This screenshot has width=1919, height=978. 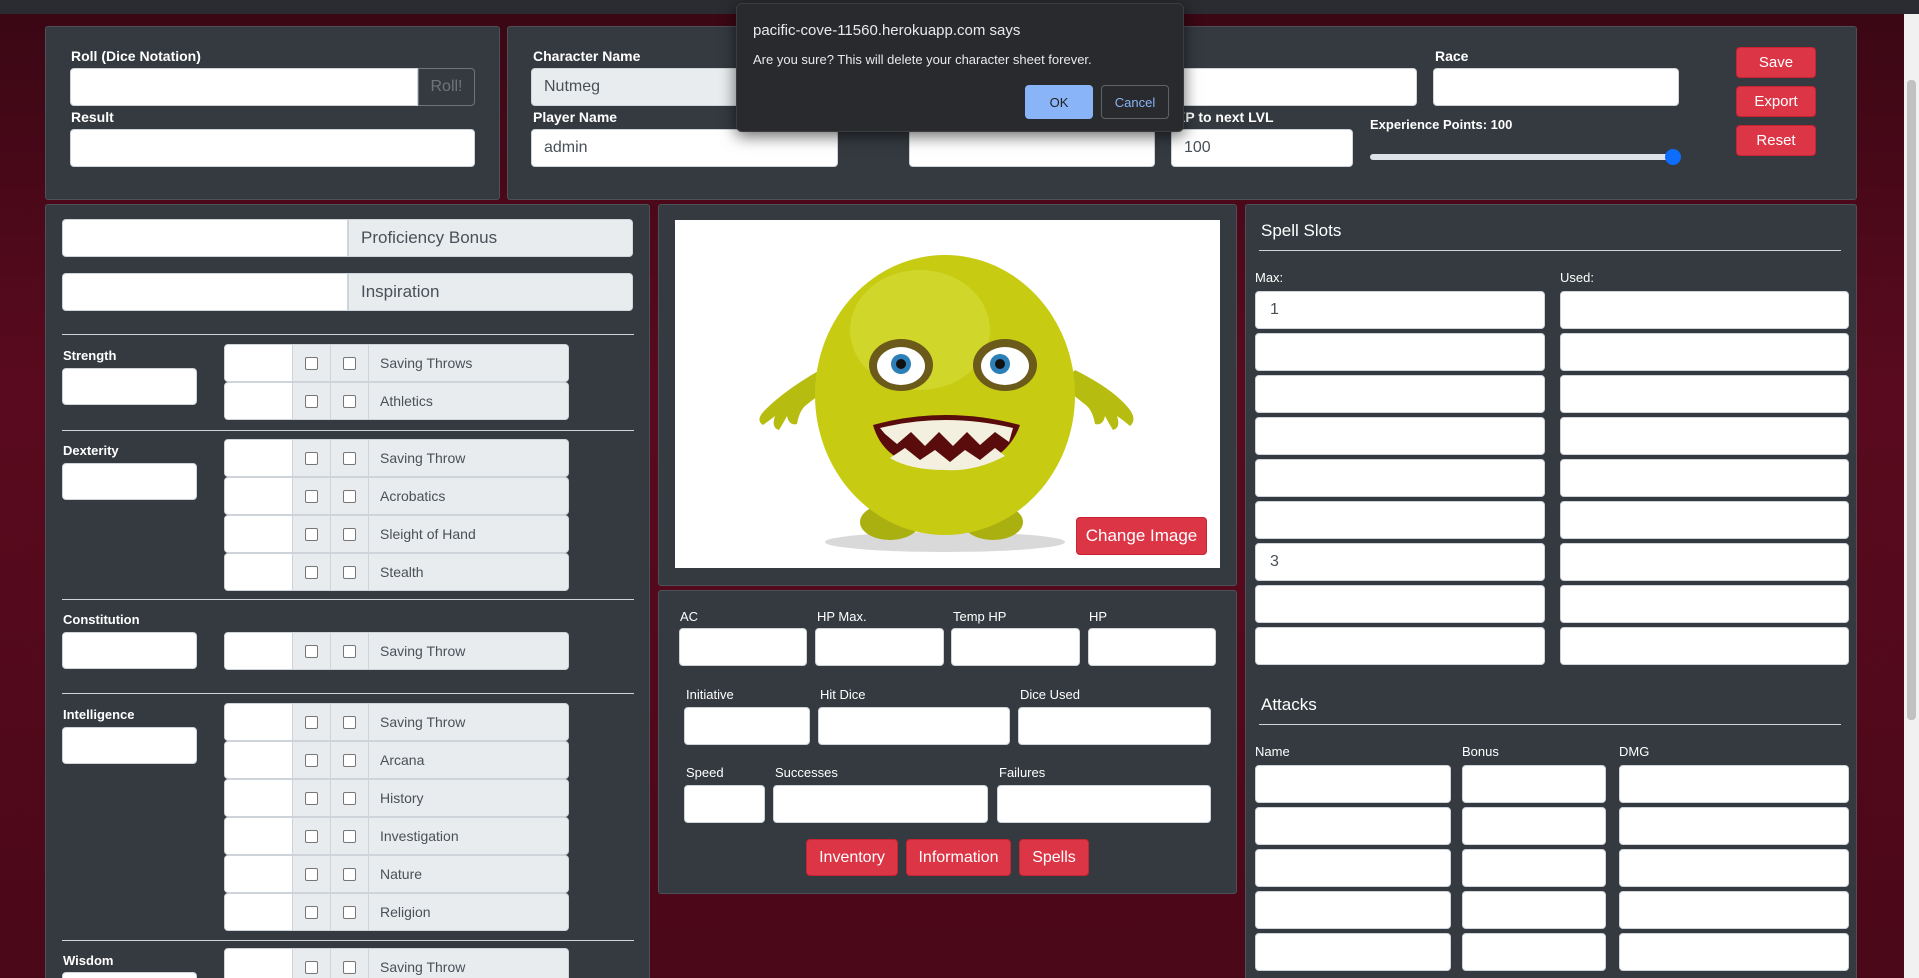 What do you see at coordinates (396, 912) in the screenshot?
I see `skill-row-religion: Religion` at bounding box center [396, 912].